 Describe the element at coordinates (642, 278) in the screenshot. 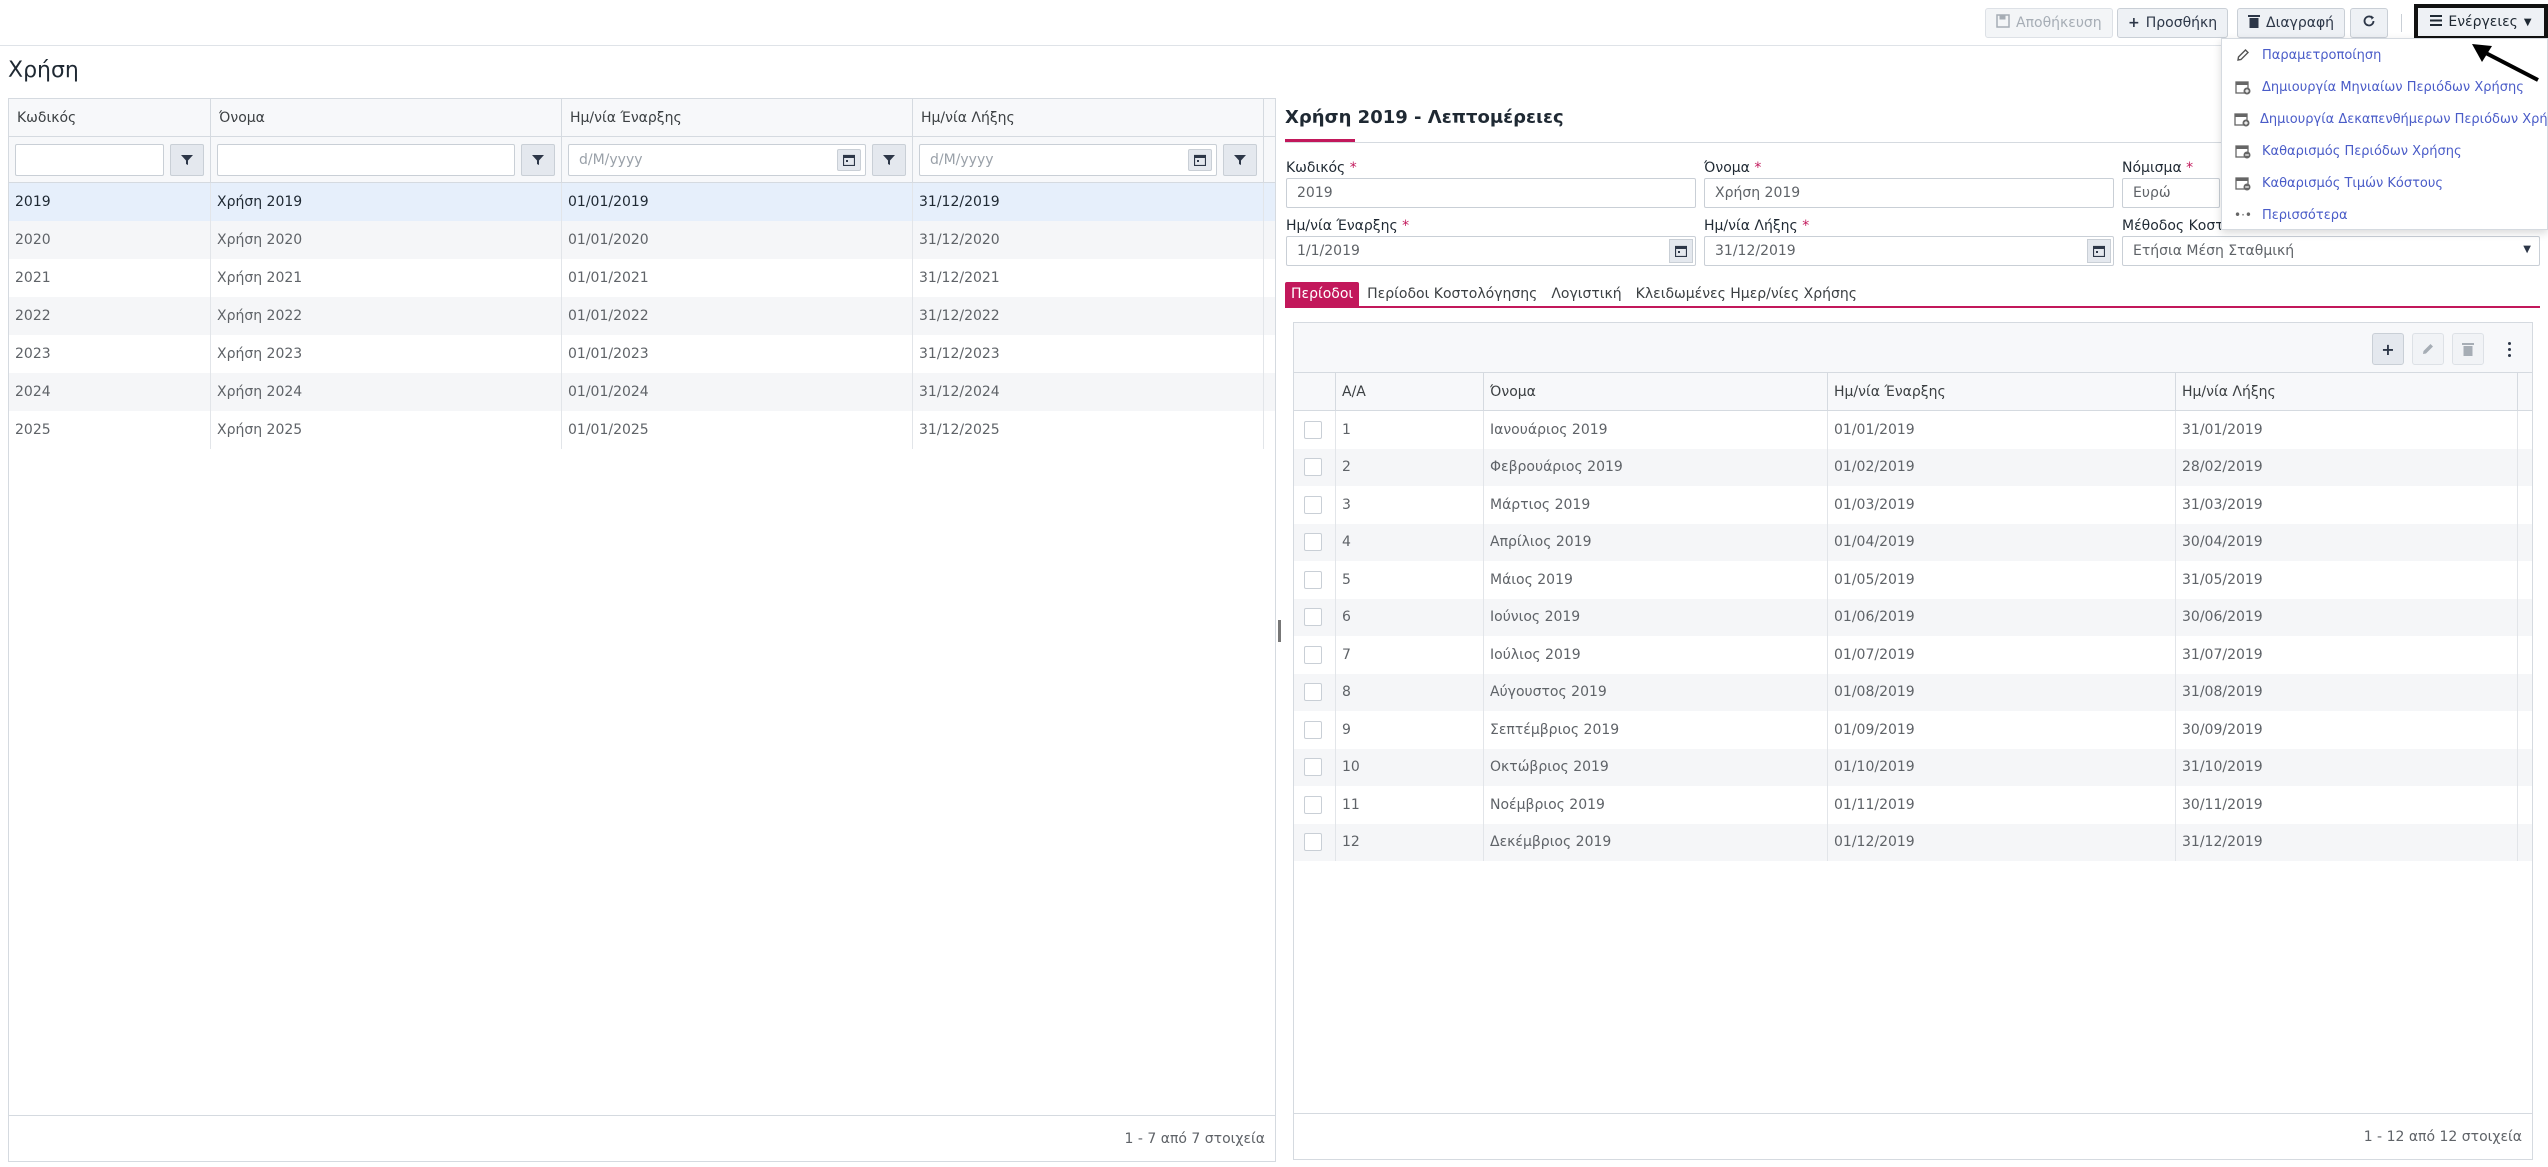

I see `table-row: 2021 Χρήση 2021 01/01/2021 31/12/2021` at that location.